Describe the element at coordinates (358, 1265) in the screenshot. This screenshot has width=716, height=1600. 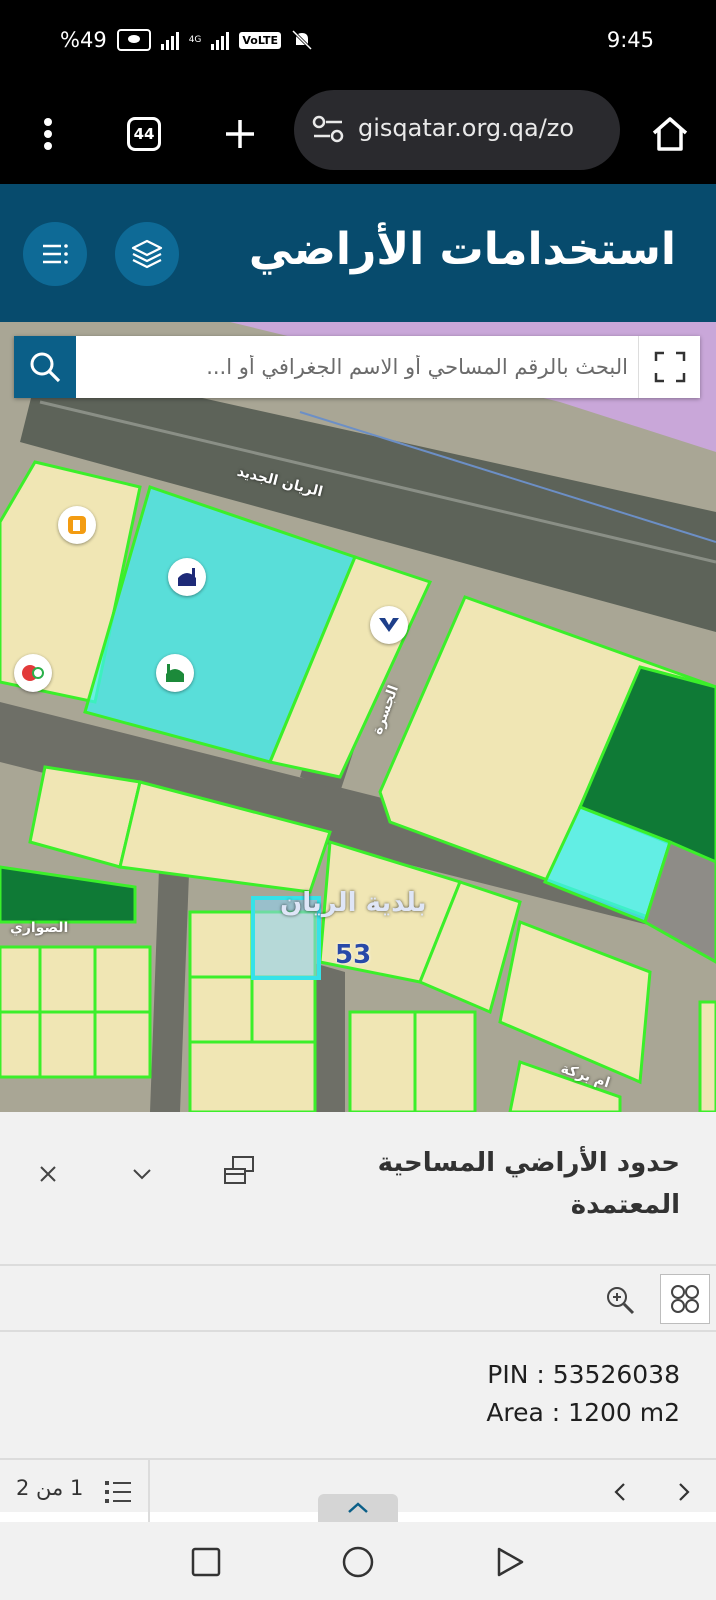
I see `panel-divider` at that location.